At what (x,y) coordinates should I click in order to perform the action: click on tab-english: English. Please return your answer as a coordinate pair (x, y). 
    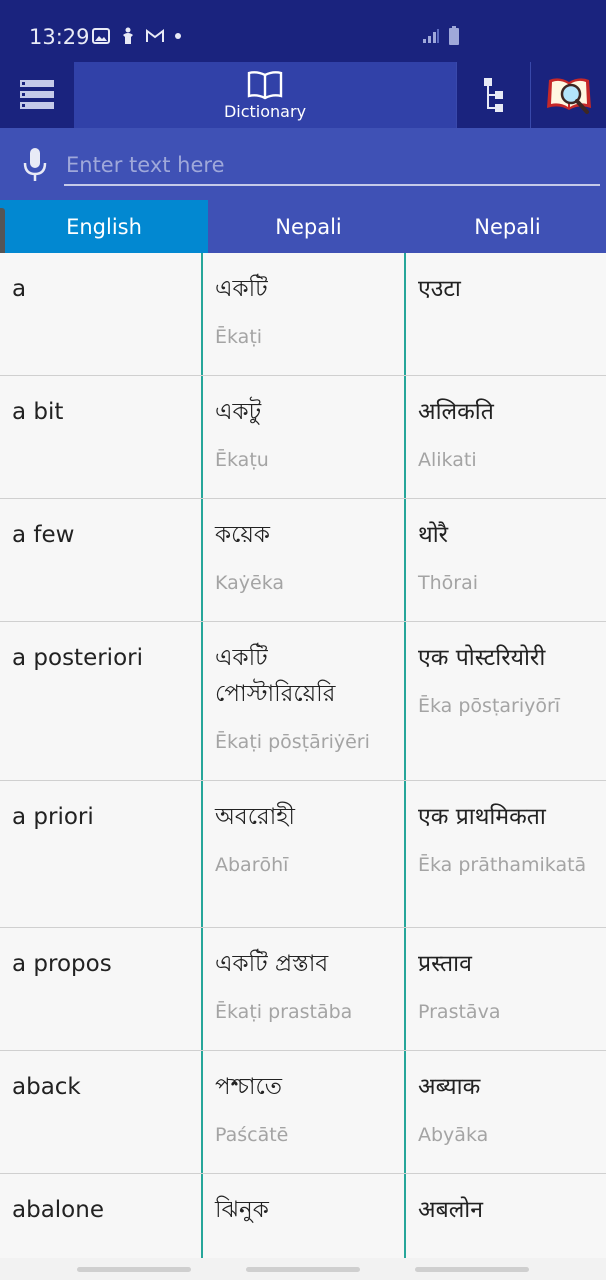
    Looking at the image, I should click on (104, 226).